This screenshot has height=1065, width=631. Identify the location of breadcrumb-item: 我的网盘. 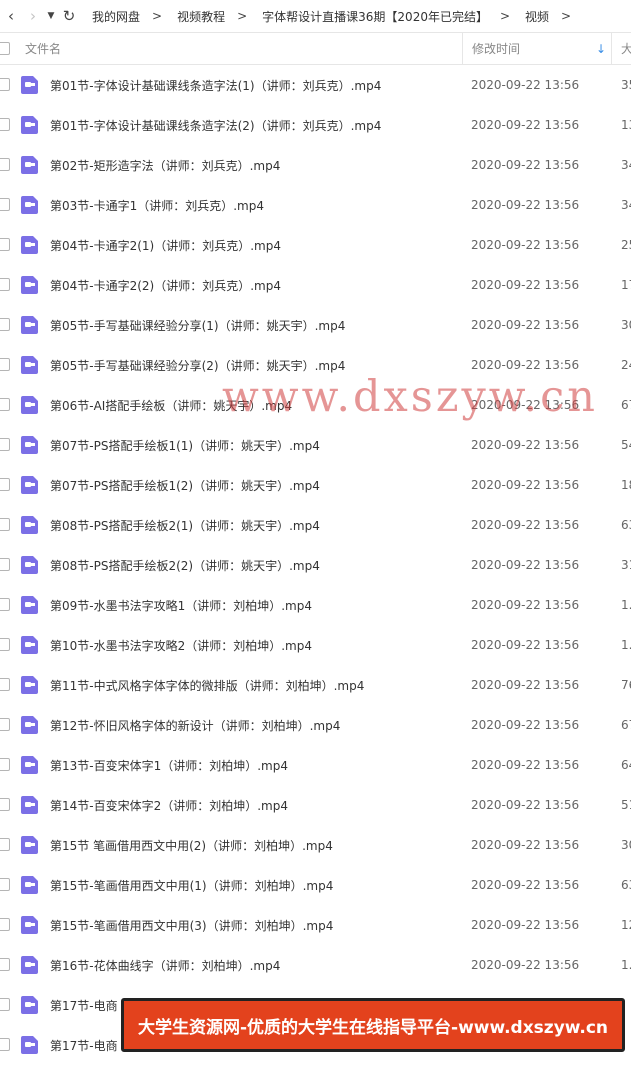
(116, 16).